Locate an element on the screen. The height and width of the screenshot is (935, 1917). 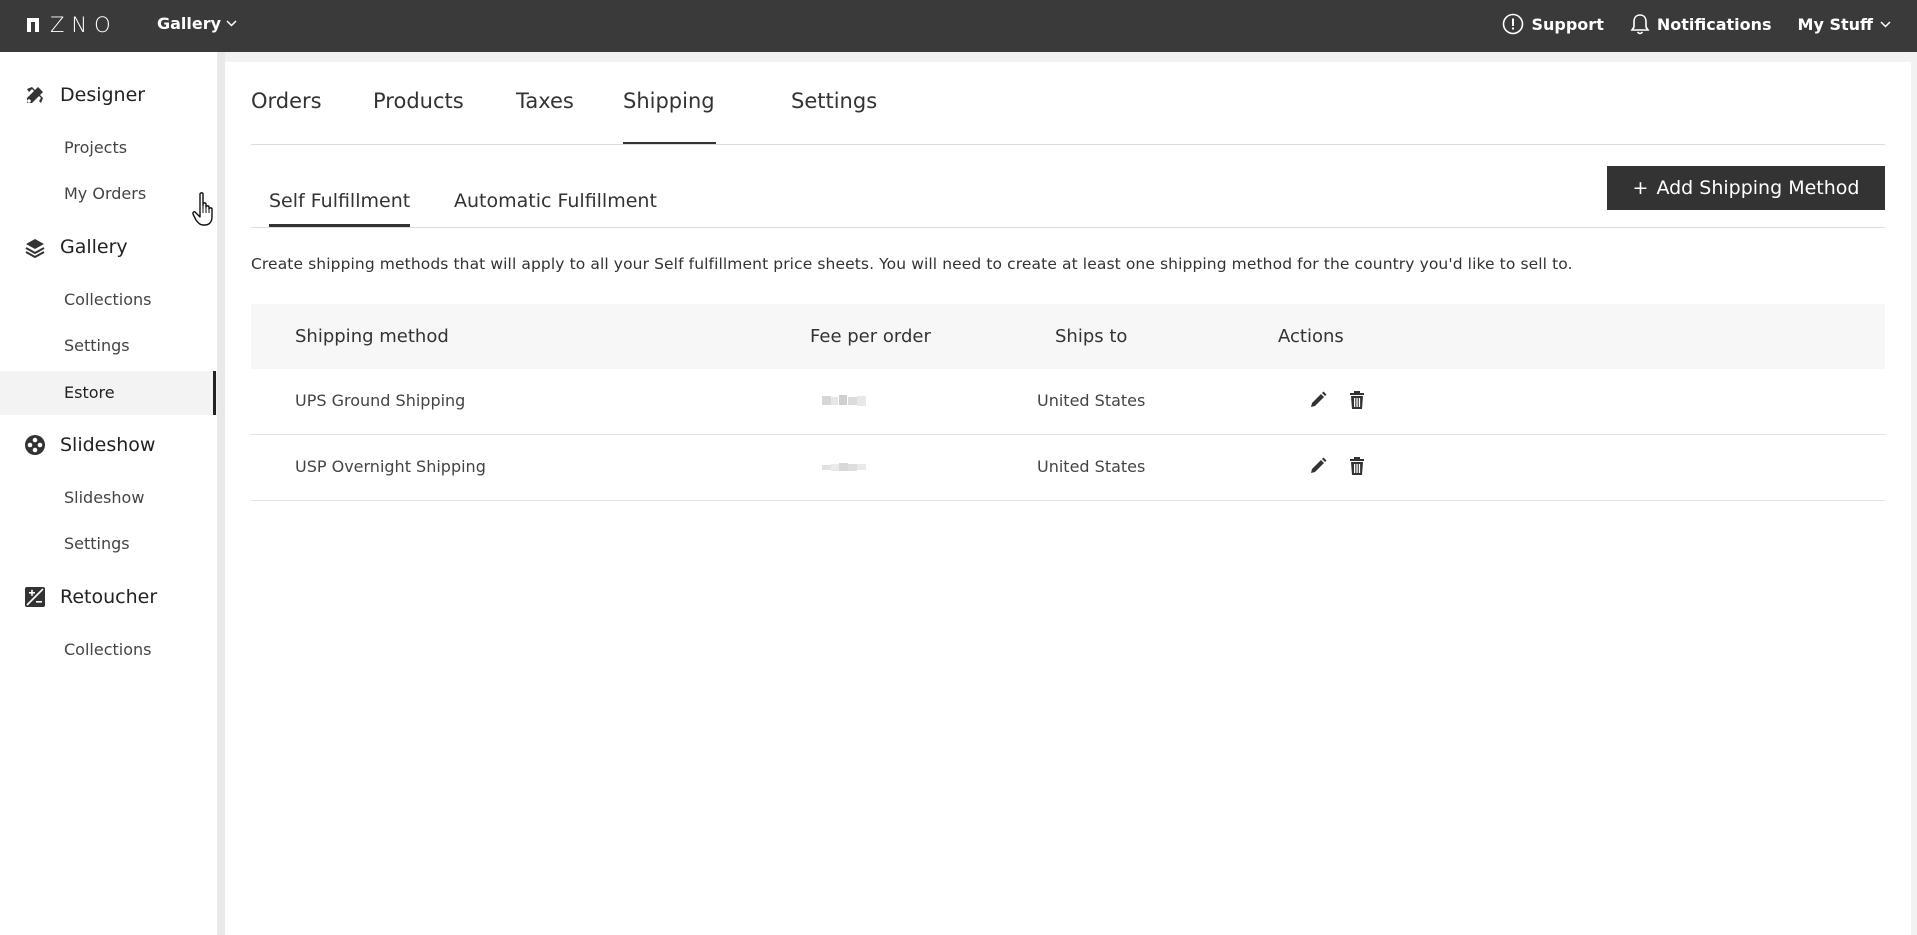
add-shipping-method-label: Add Shipping Method is located at coordinates (1758, 188).